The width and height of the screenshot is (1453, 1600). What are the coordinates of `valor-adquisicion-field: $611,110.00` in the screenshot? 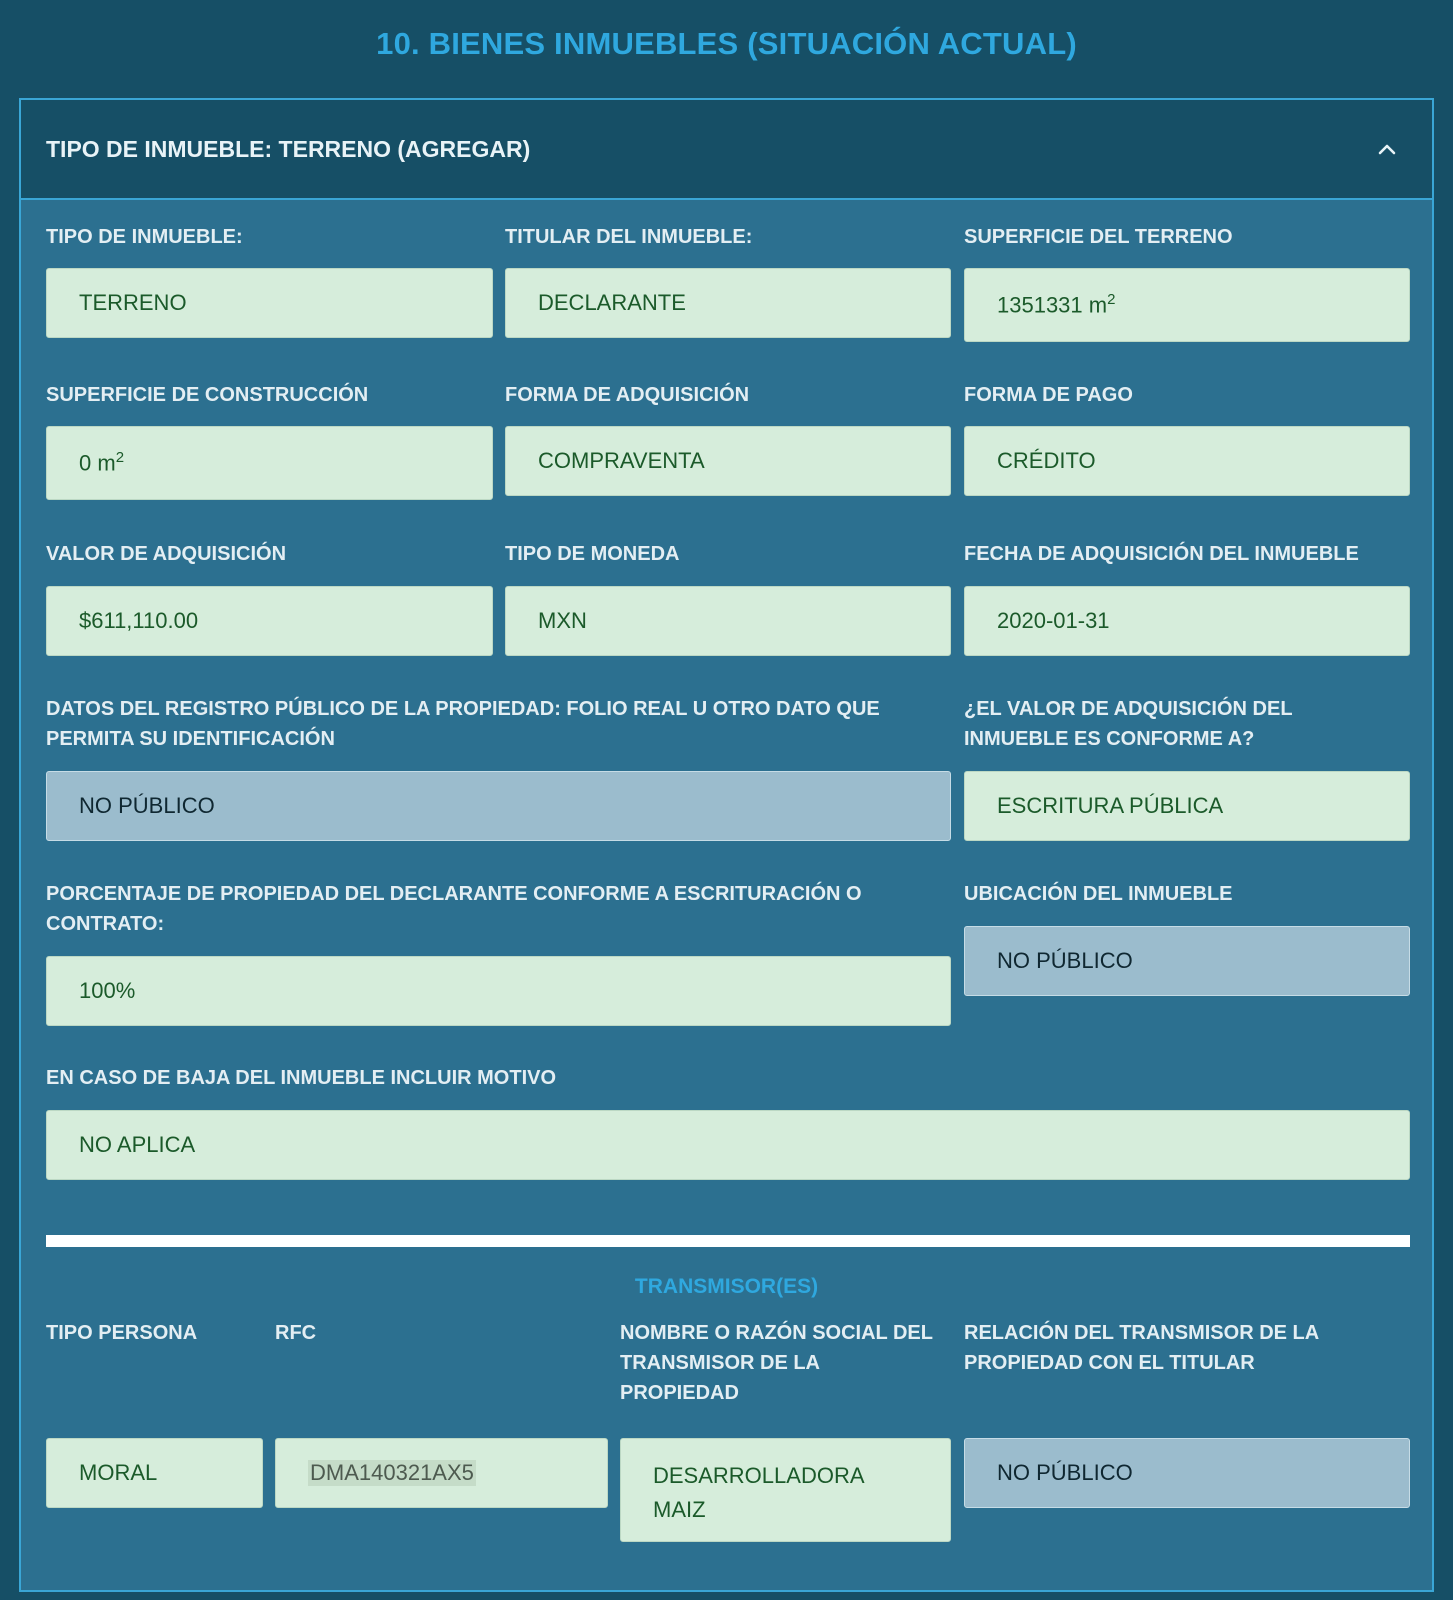 It's located at (269, 621).